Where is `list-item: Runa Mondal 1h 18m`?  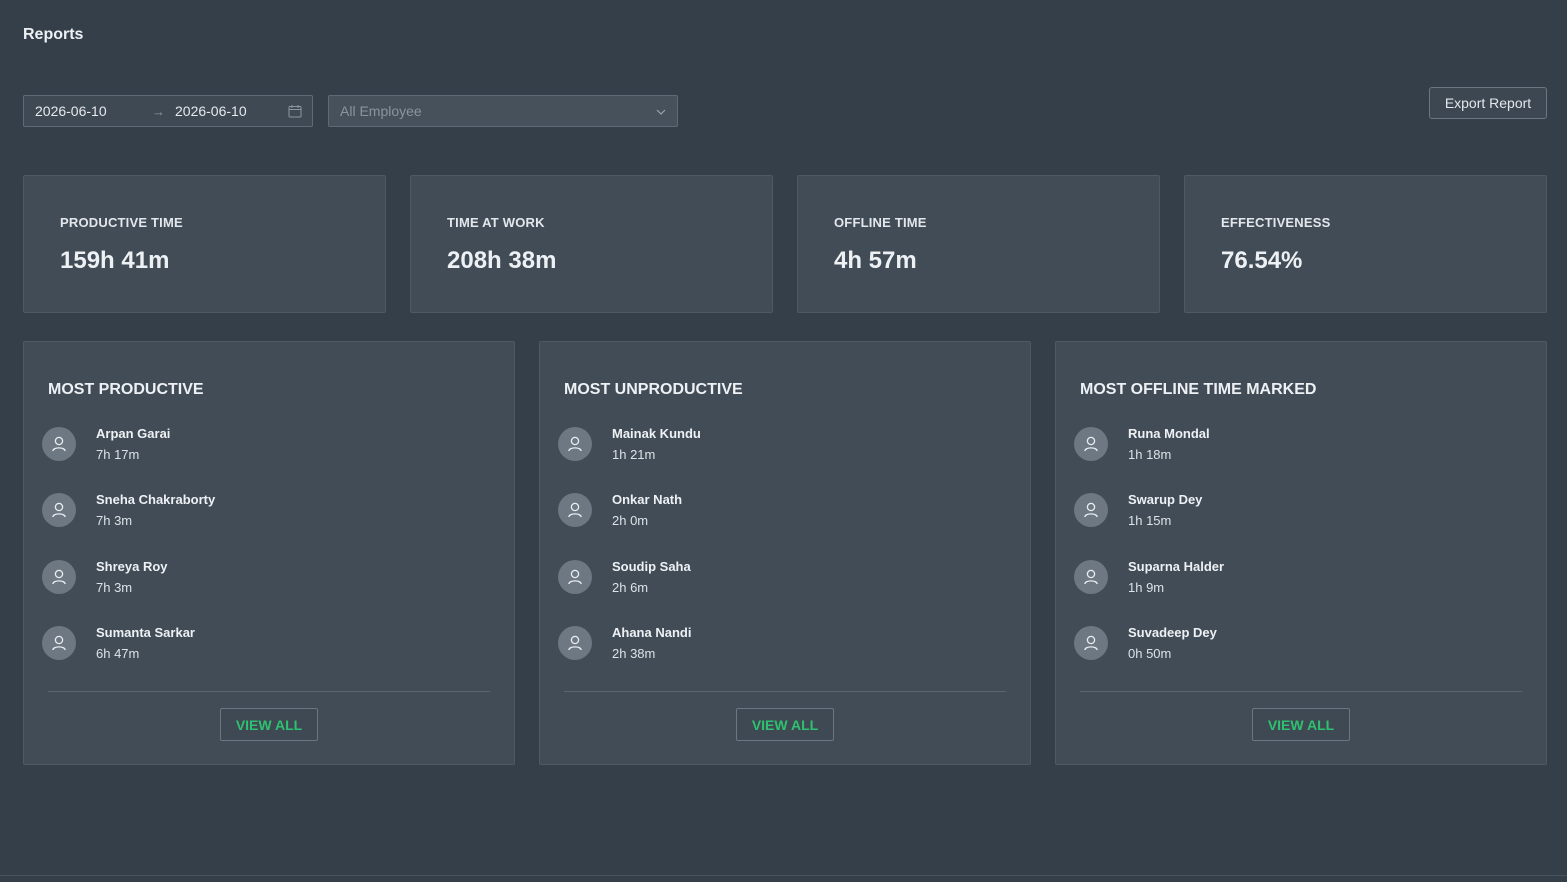 list-item: Runa Mondal 1h 18m is located at coordinates (1294, 448).